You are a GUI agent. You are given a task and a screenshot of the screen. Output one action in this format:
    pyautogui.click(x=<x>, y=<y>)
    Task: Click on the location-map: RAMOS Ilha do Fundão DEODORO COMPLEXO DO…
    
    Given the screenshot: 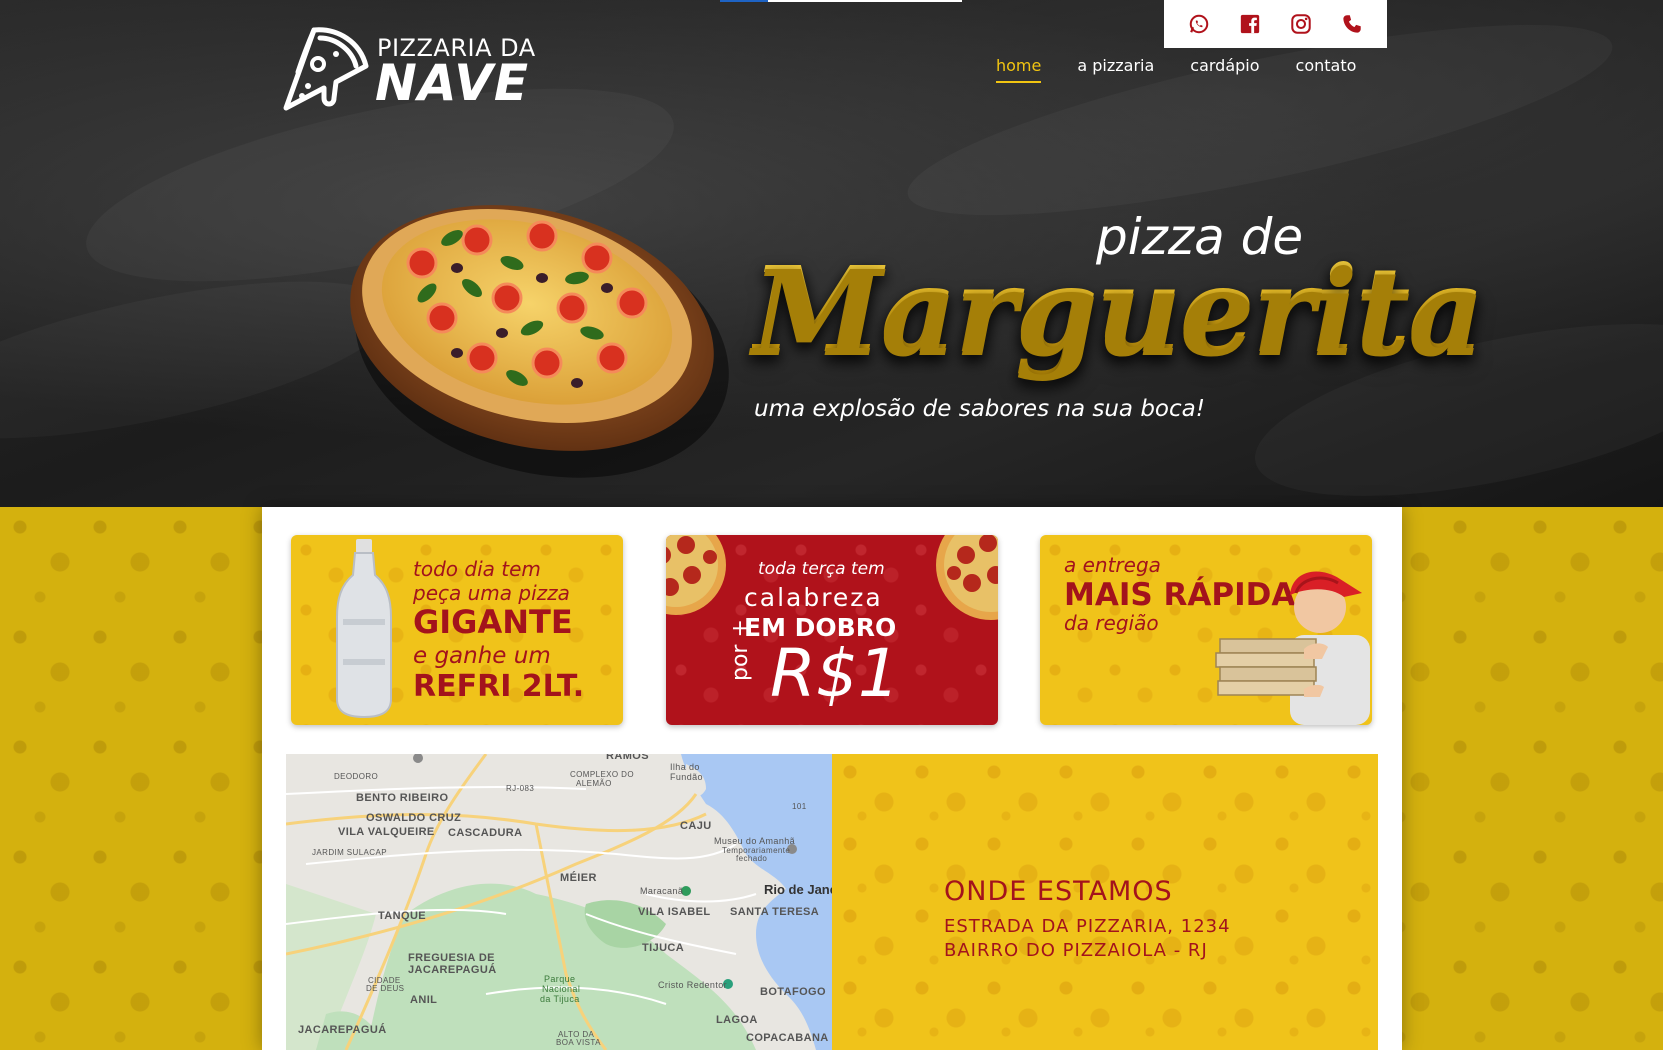 What is the action you would take?
    pyautogui.click(x=559, y=902)
    